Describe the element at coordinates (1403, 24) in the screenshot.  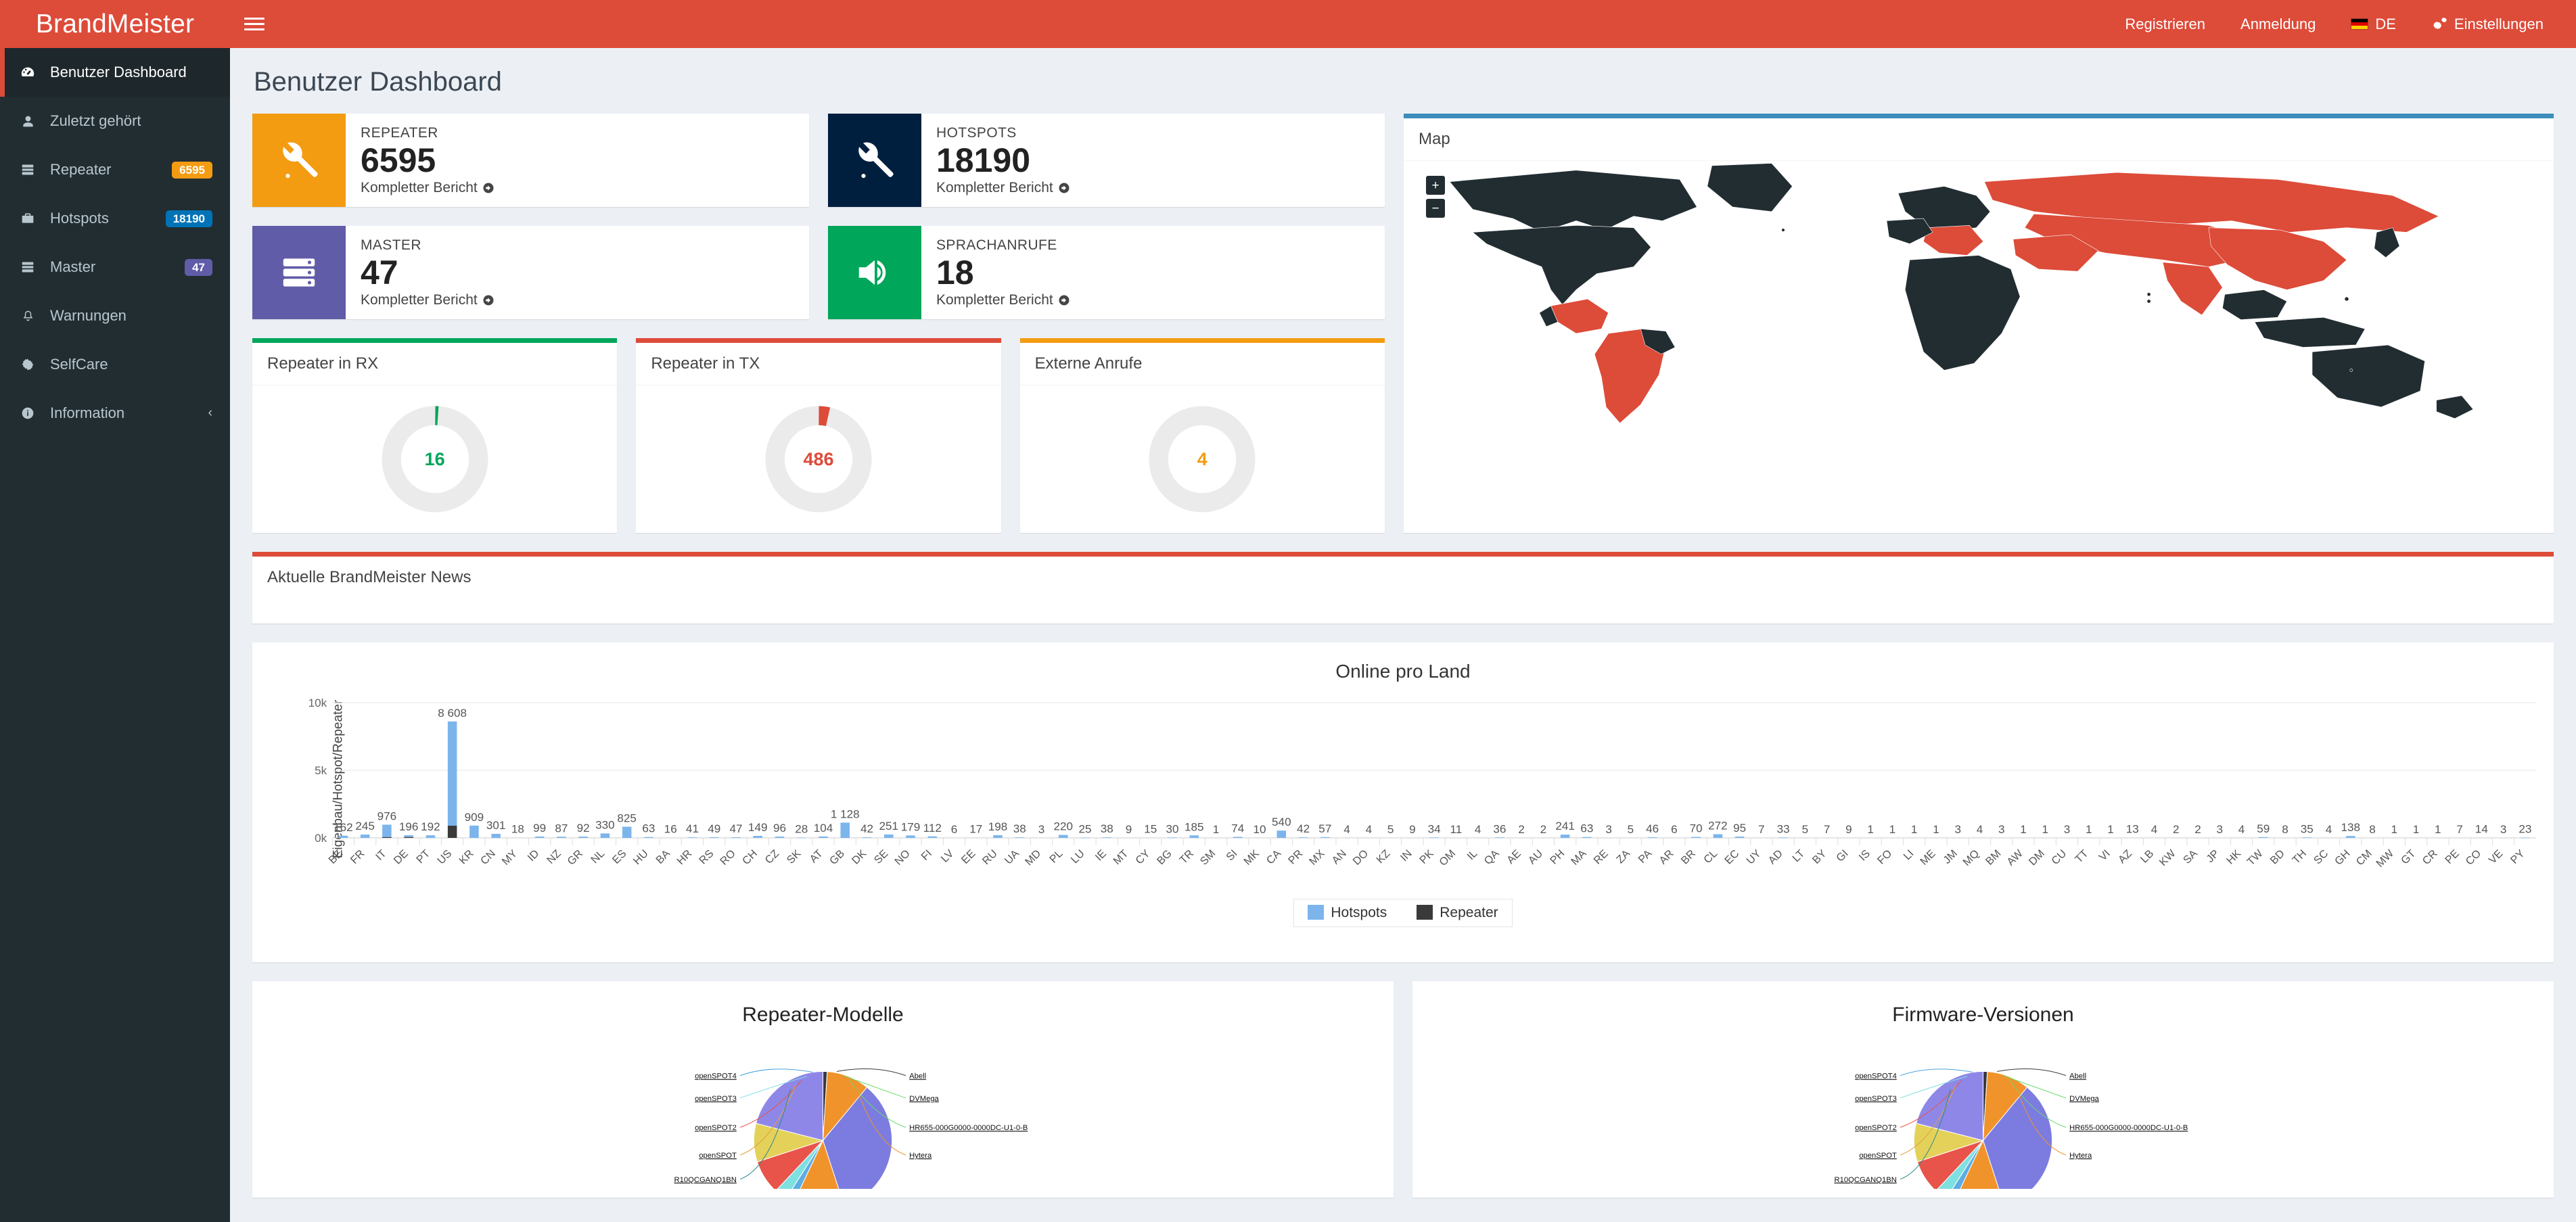
I see `top-navbar: Registrieren Anmeldung DE Einstellungen` at that location.